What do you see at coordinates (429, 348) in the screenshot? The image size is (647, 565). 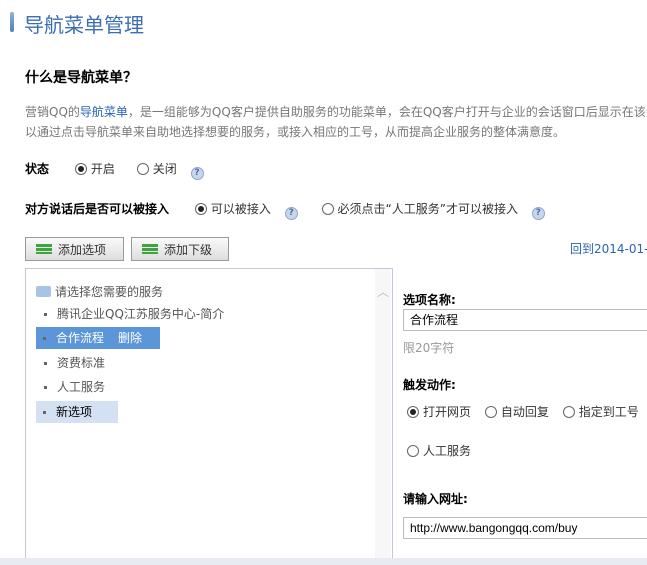 I see `name-hint: 限20字符` at bounding box center [429, 348].